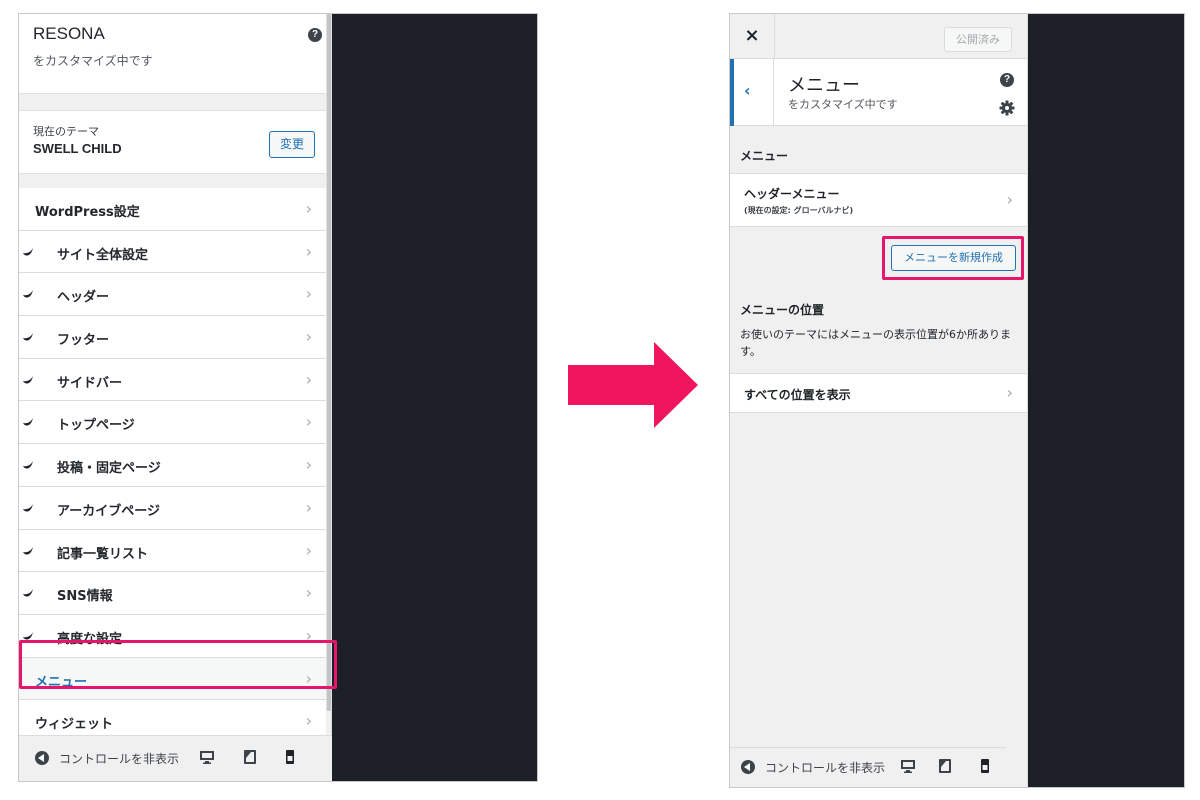 Image resolution: width=1200 pixels, height=800 pixels. I want to click on menu-name: ヘッダーメニュー, so click(792, 194).